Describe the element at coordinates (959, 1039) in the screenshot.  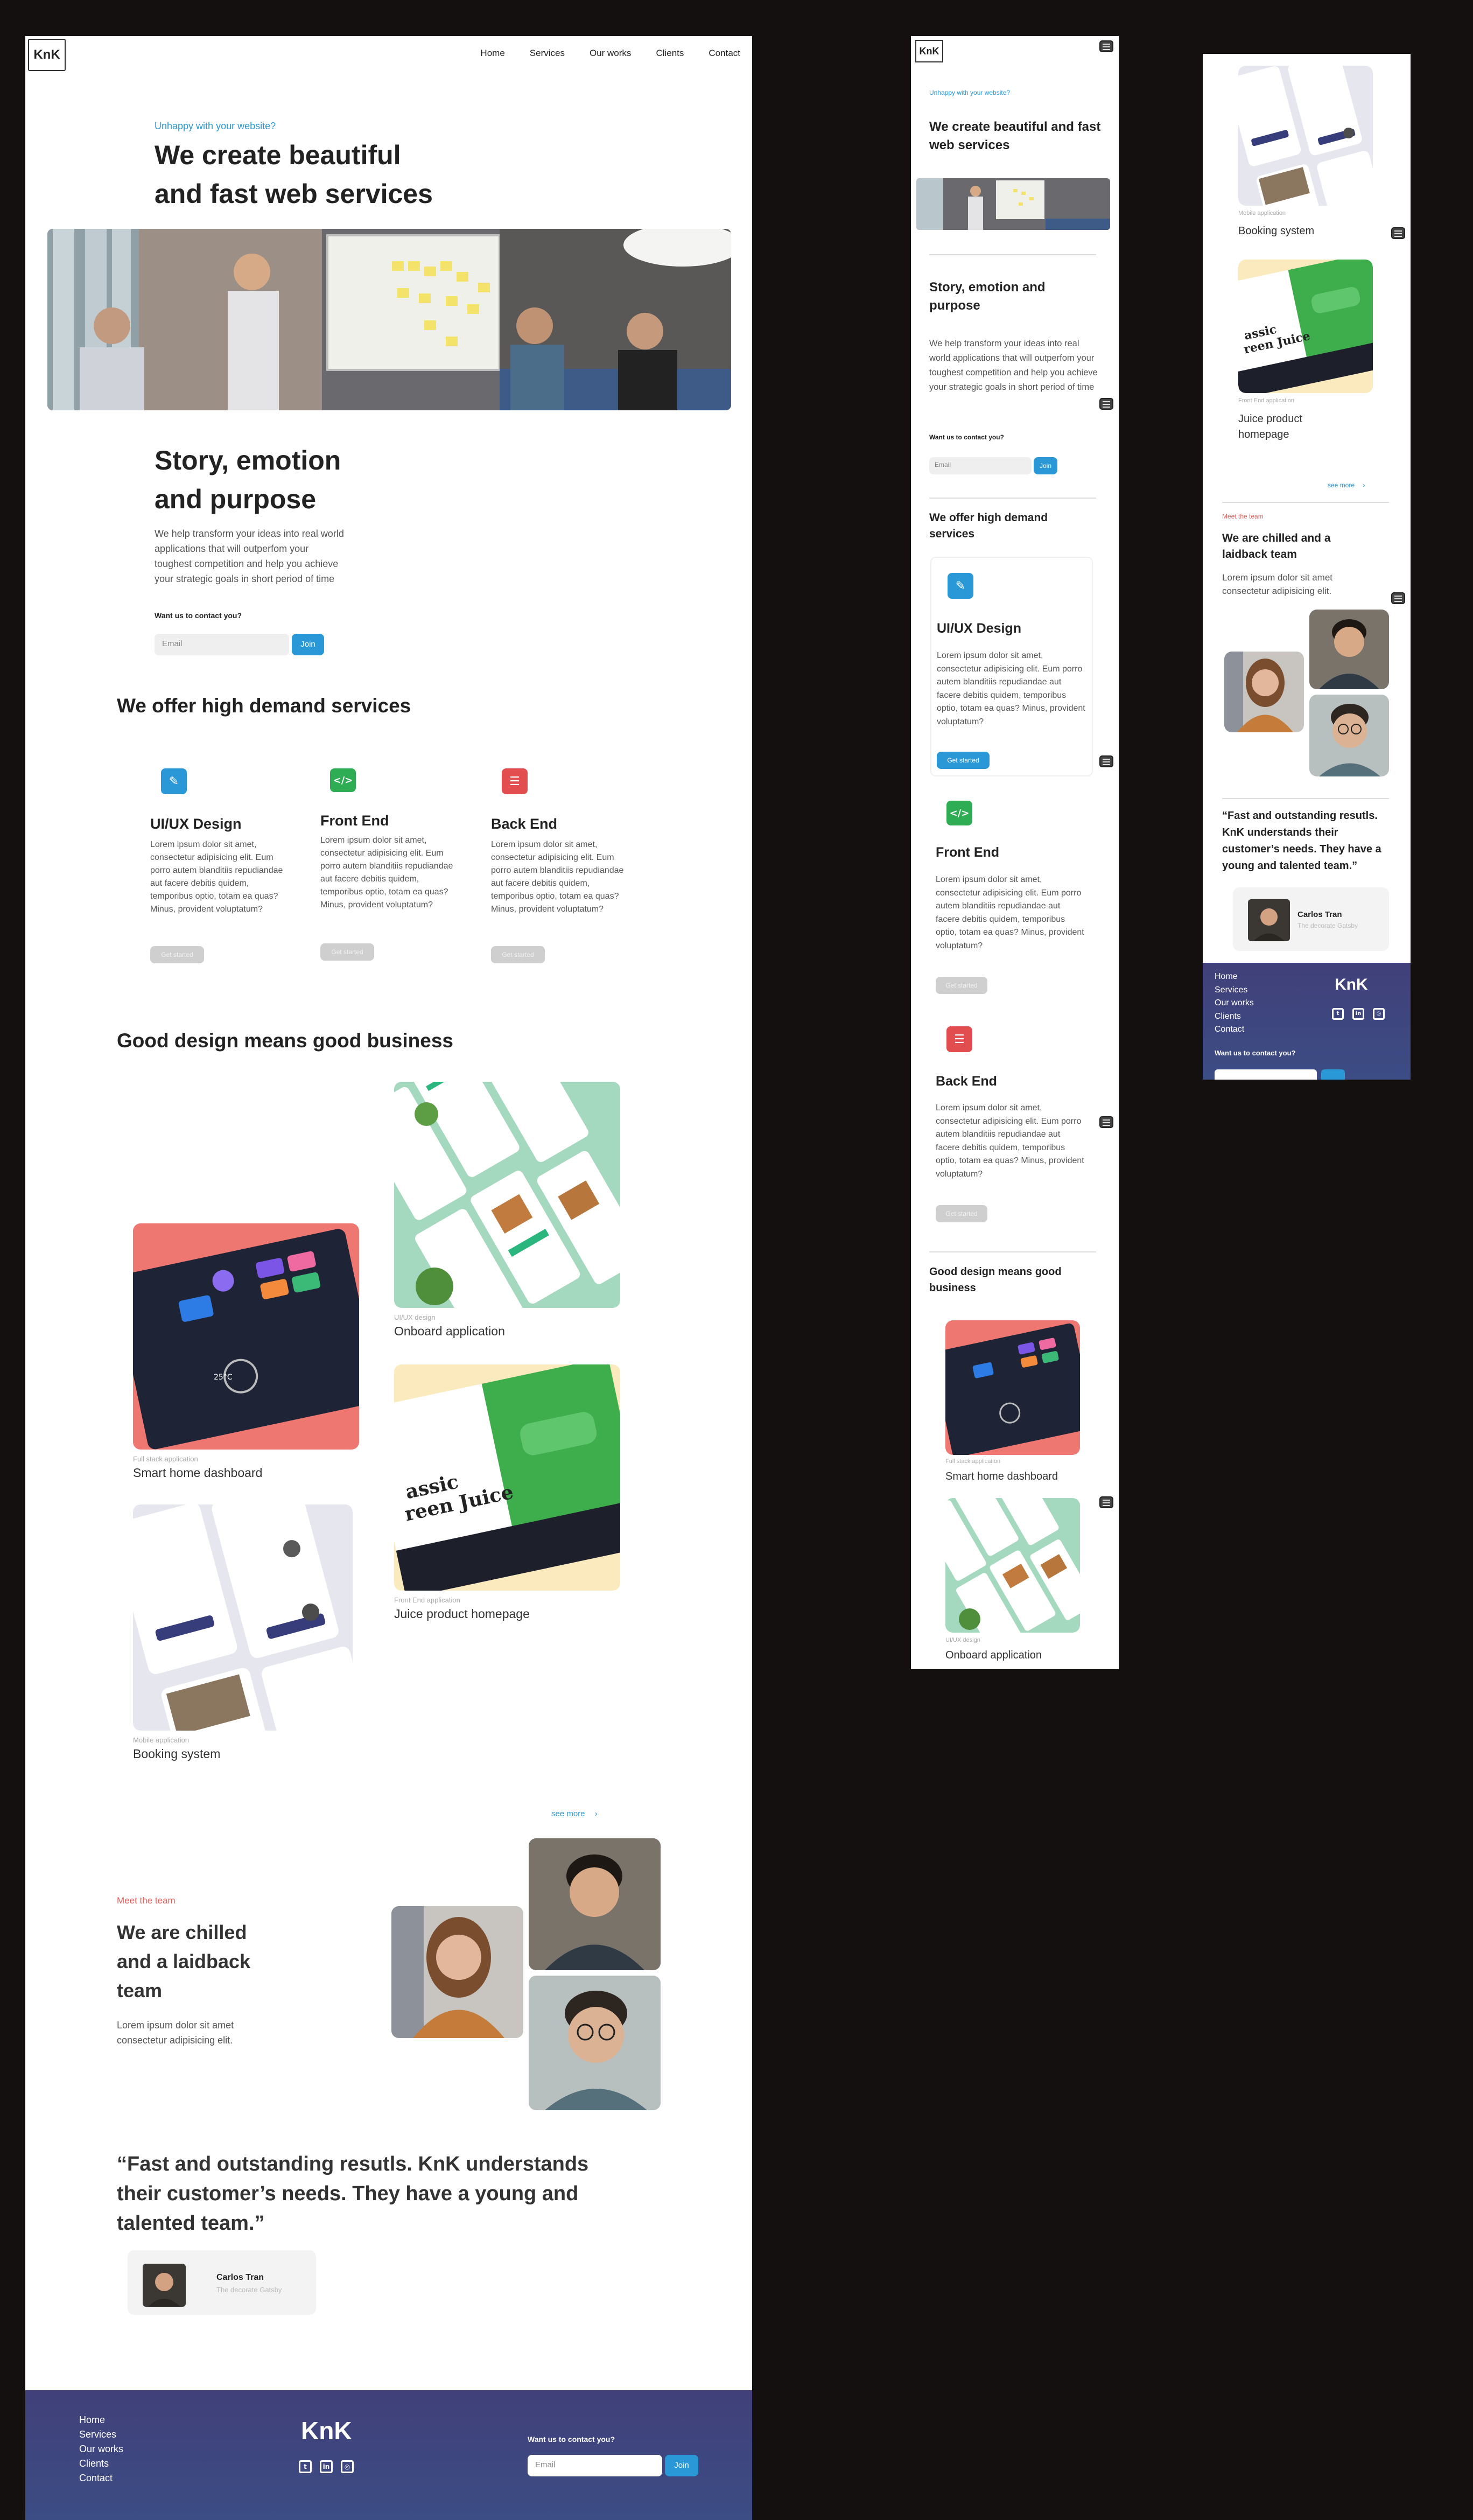
I see `server-icon: ☰` at that location.